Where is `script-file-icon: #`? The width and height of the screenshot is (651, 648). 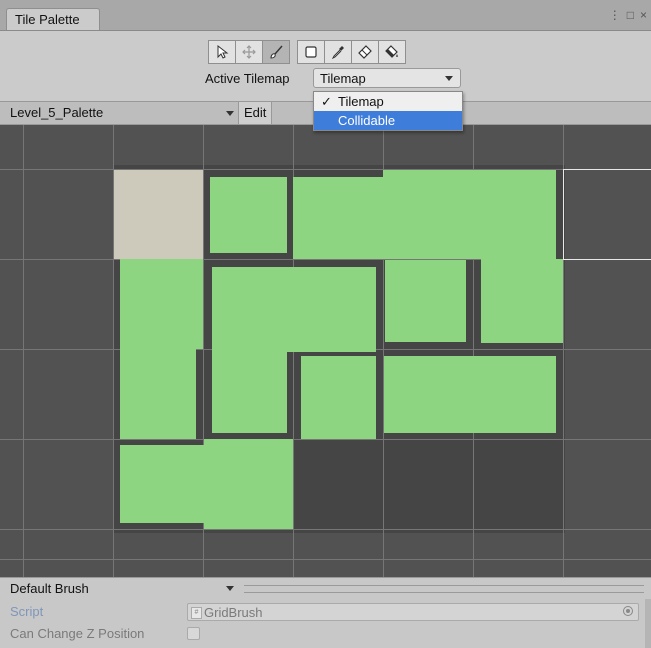 script-file-icon: # is located at coordinates (196, 613).